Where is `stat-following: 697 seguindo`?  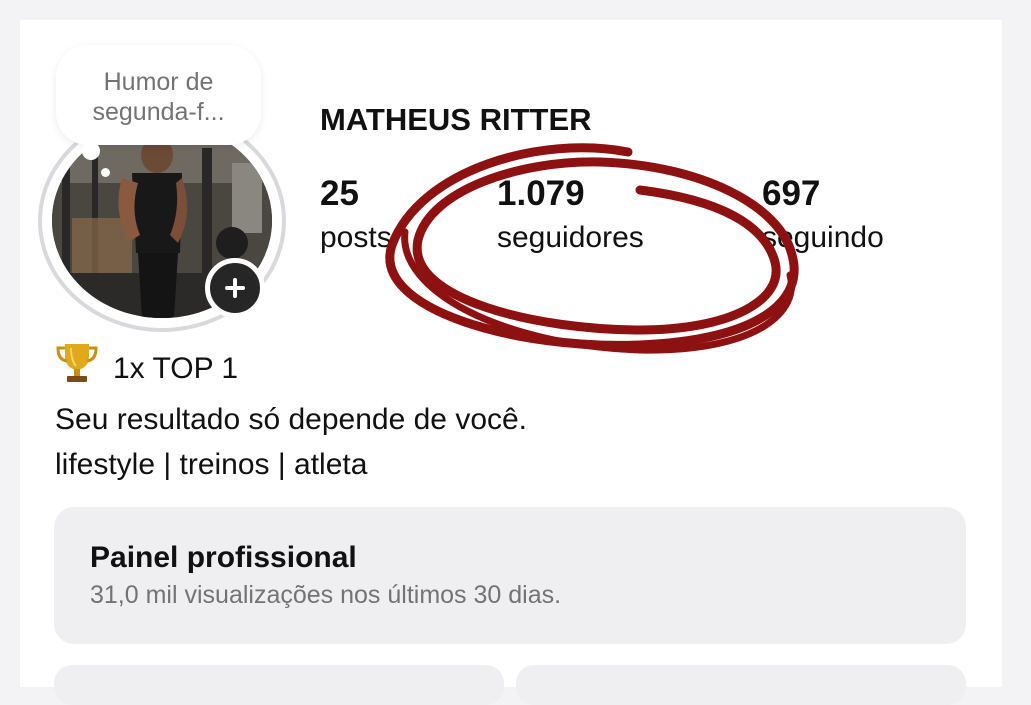 stat-following: 697 seguindo is located at coordinates (823, 216).